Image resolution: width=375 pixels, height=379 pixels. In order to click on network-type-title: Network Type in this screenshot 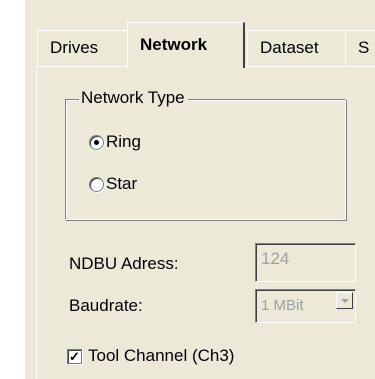, I will do `click(133, 98)`.